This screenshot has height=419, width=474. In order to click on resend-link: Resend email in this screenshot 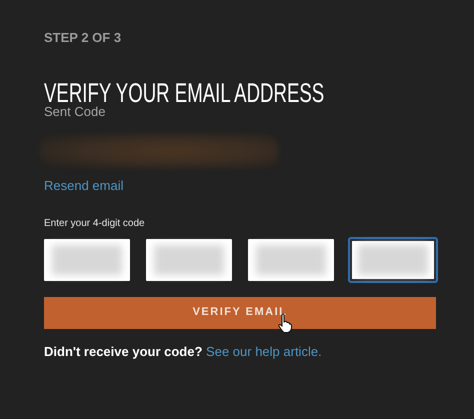, I will do `click(84, 185)`.